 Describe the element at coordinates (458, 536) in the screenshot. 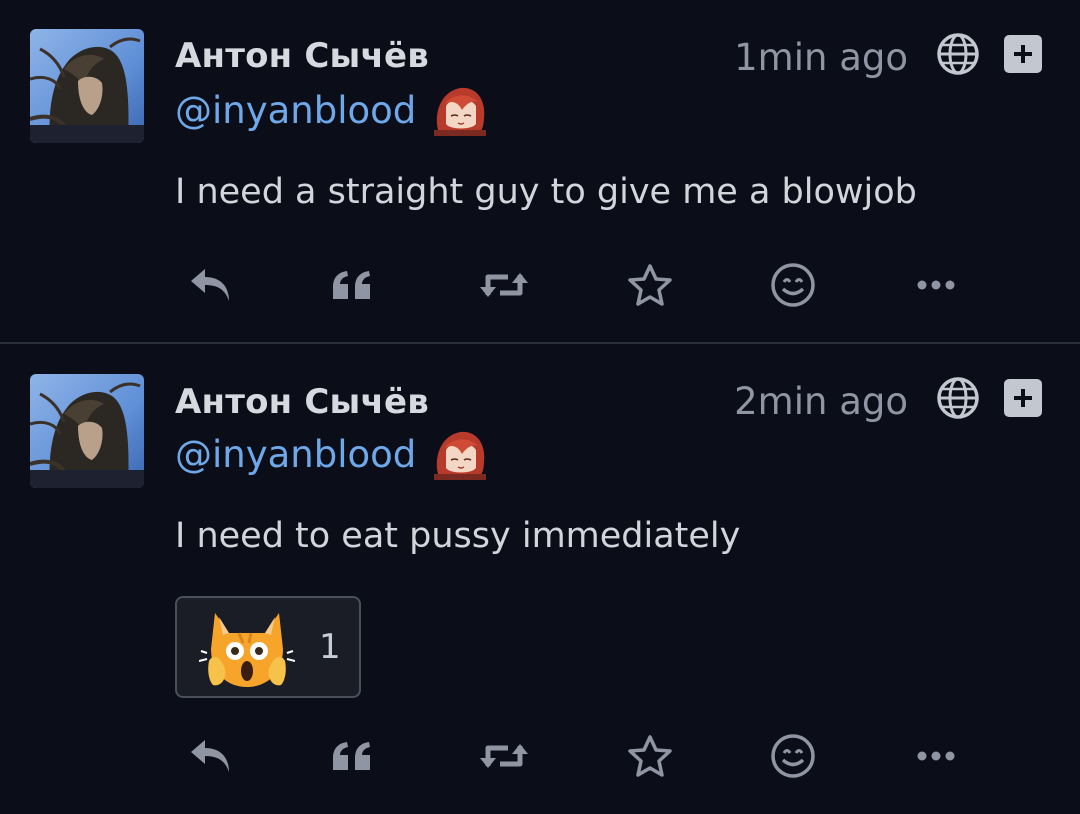

I see `status-content: I need to eat pussy immediately` at that location.